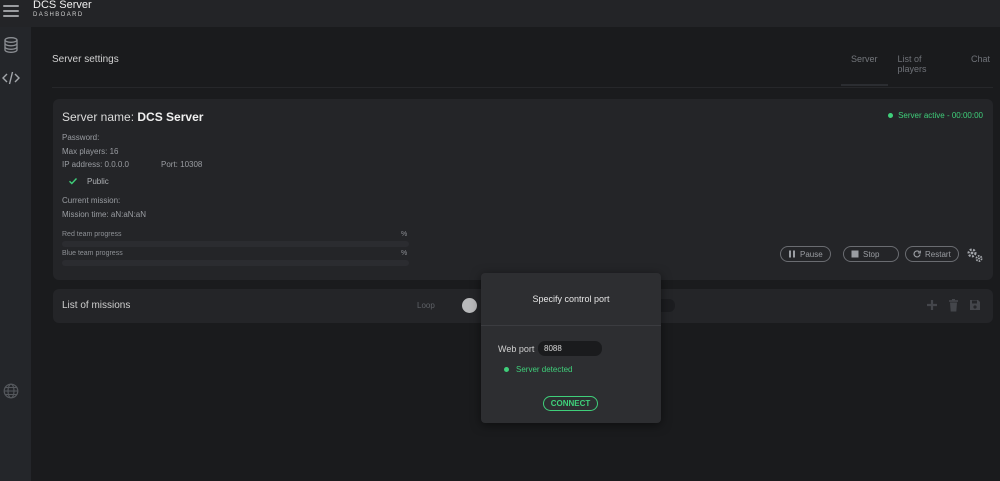 The width and height of the screenshot is (1000, 481). What do you see at coordinates (980, 70) in the screenshot?
I see `tab-chat: Chat` at bounding box center [980, 70].